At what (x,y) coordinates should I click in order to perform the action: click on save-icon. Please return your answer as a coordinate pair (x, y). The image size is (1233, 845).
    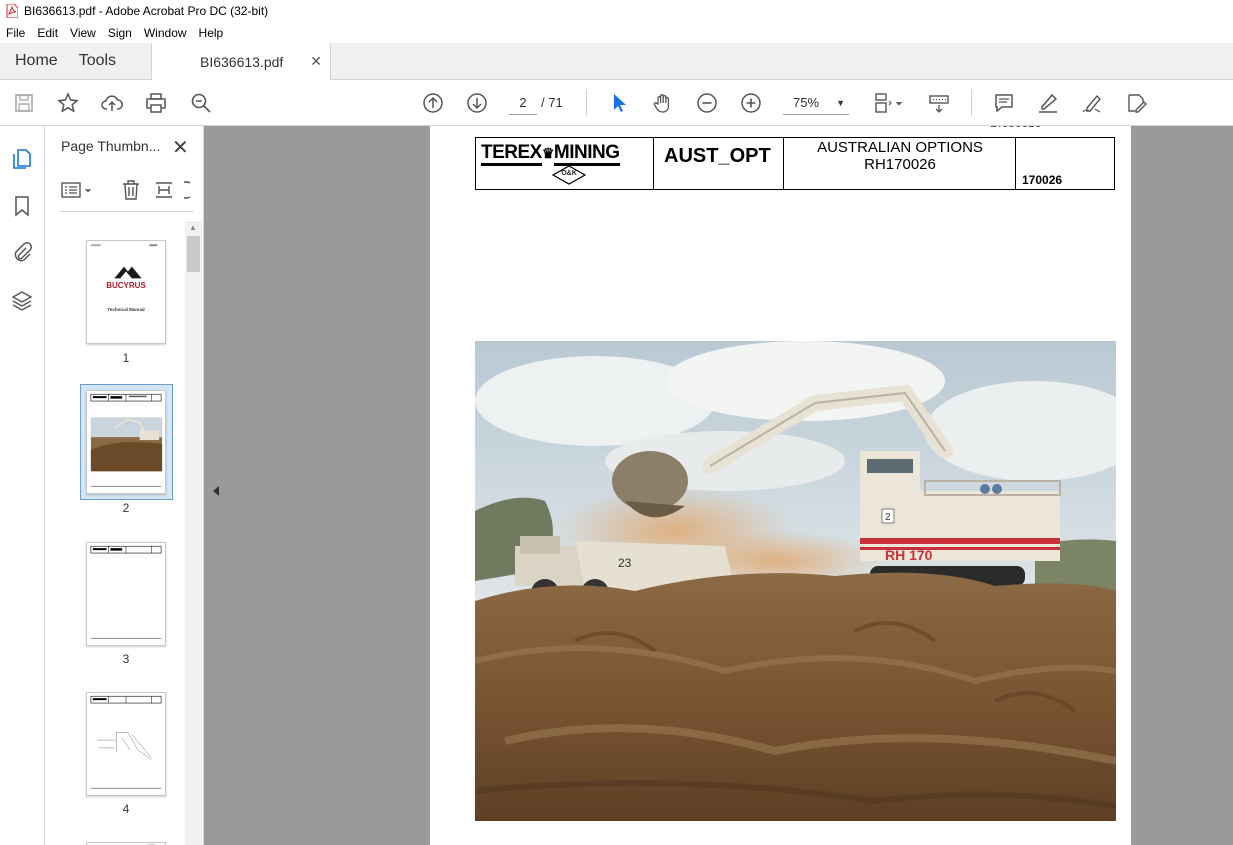
    Looking at the image, I should click on (24, 103).